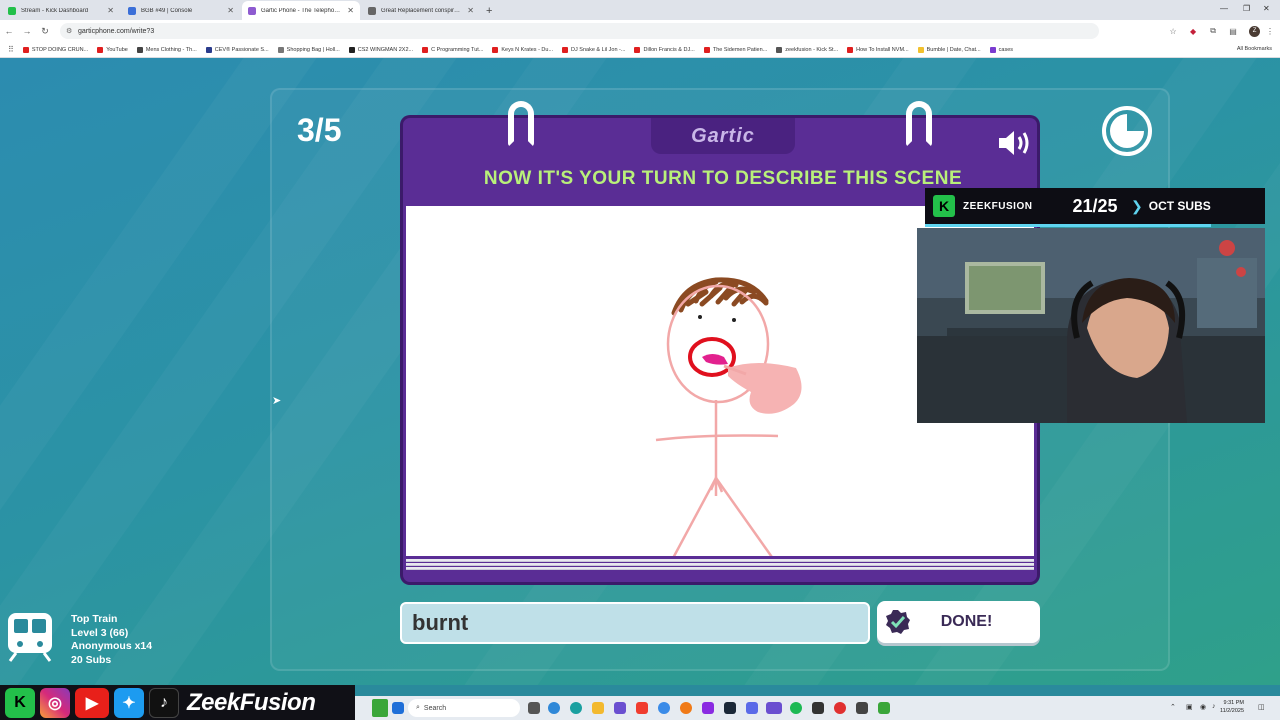 The image size is (1280, 720). Describe the element at coordinates (11, 49) in the screenshot. I see `apps-grid-icon: ⠿` at that location.